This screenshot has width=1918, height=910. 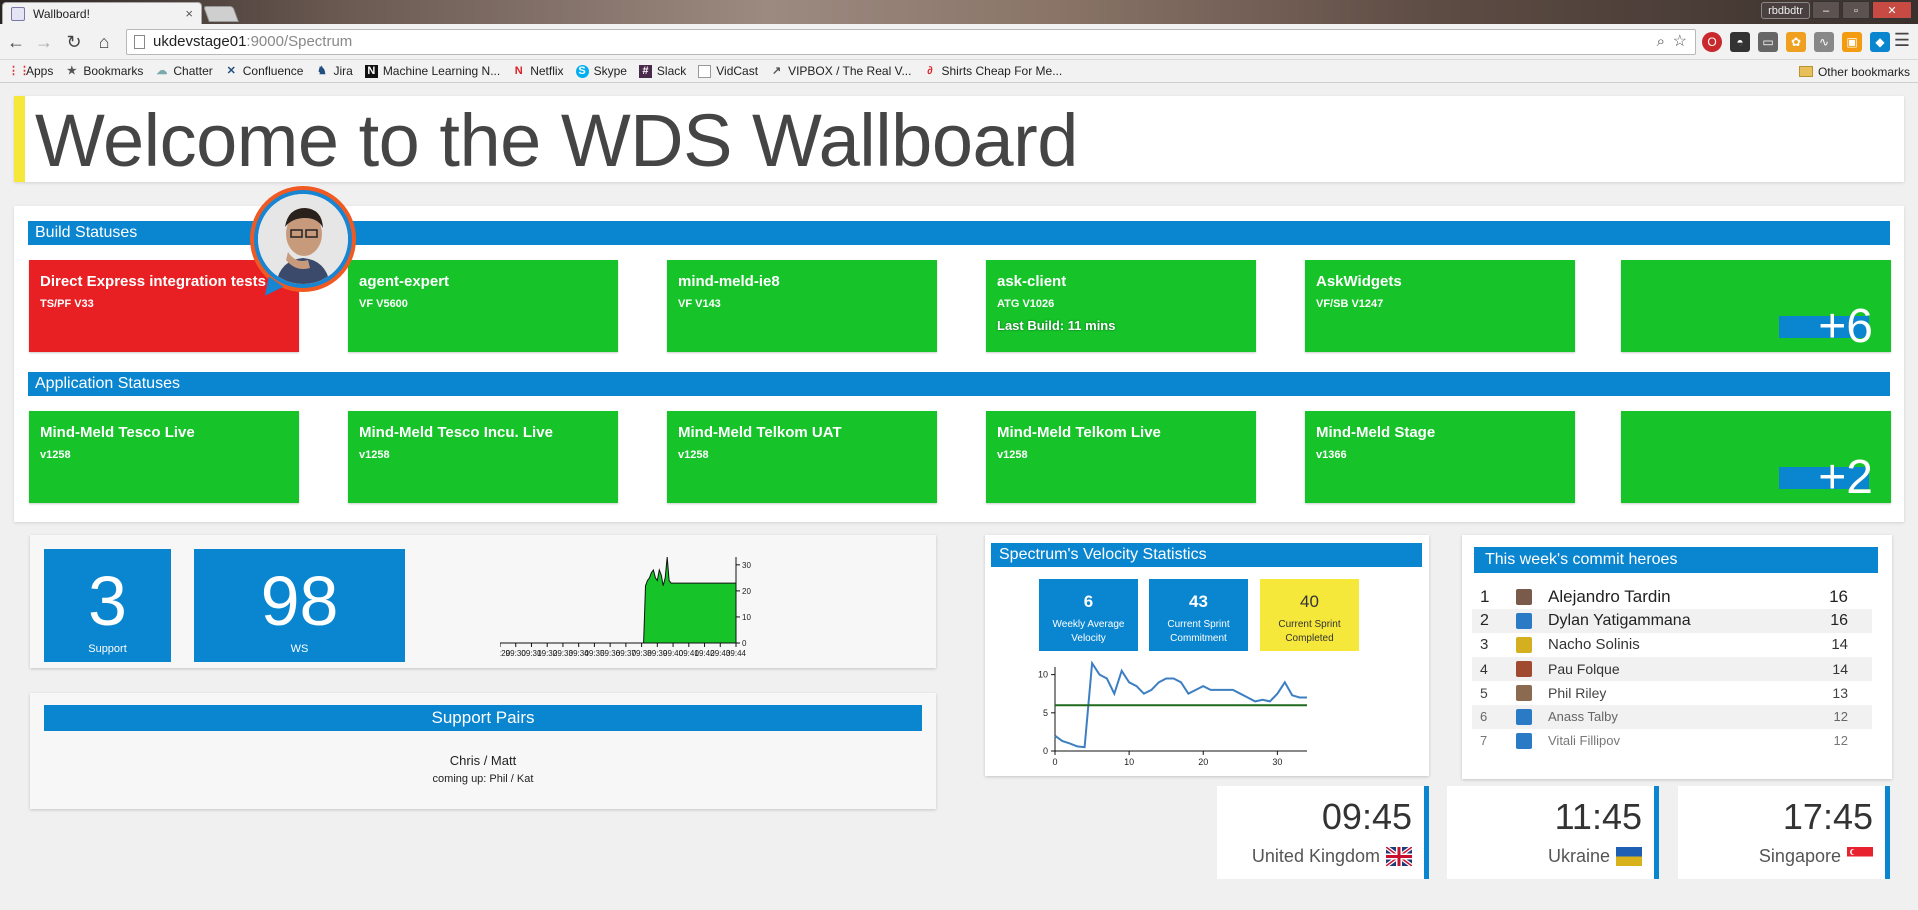 What do you see at coordinates (1756, 457) in the screenshot?
I see `app-more-tile: +2` at bounding box center [1756, 457].